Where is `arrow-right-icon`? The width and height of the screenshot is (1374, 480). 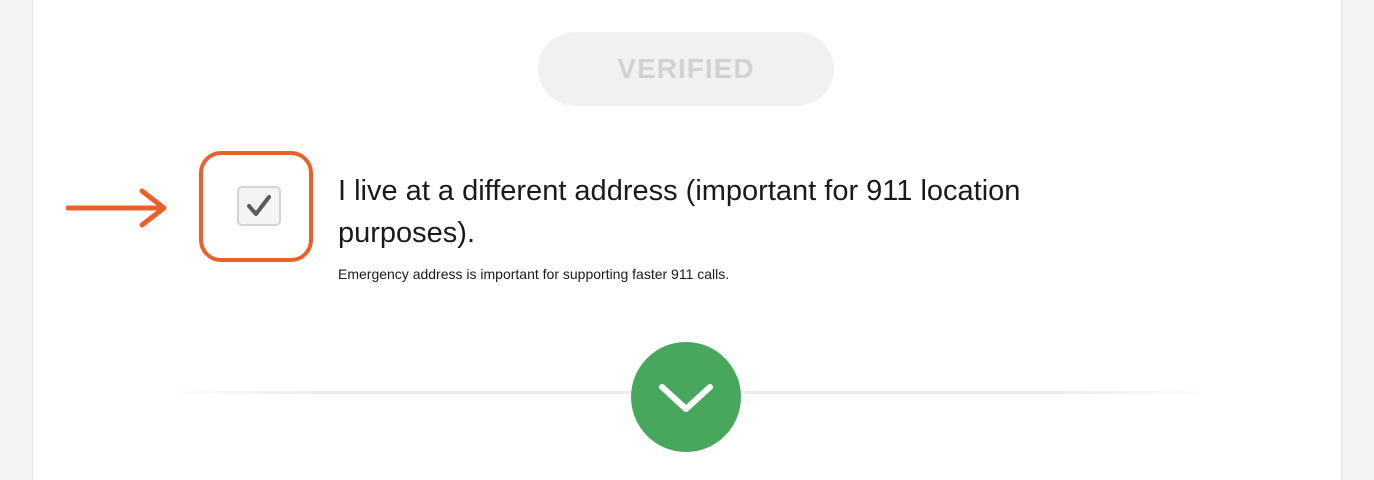 arrow-right-icon is located at coordinates (116, 208).